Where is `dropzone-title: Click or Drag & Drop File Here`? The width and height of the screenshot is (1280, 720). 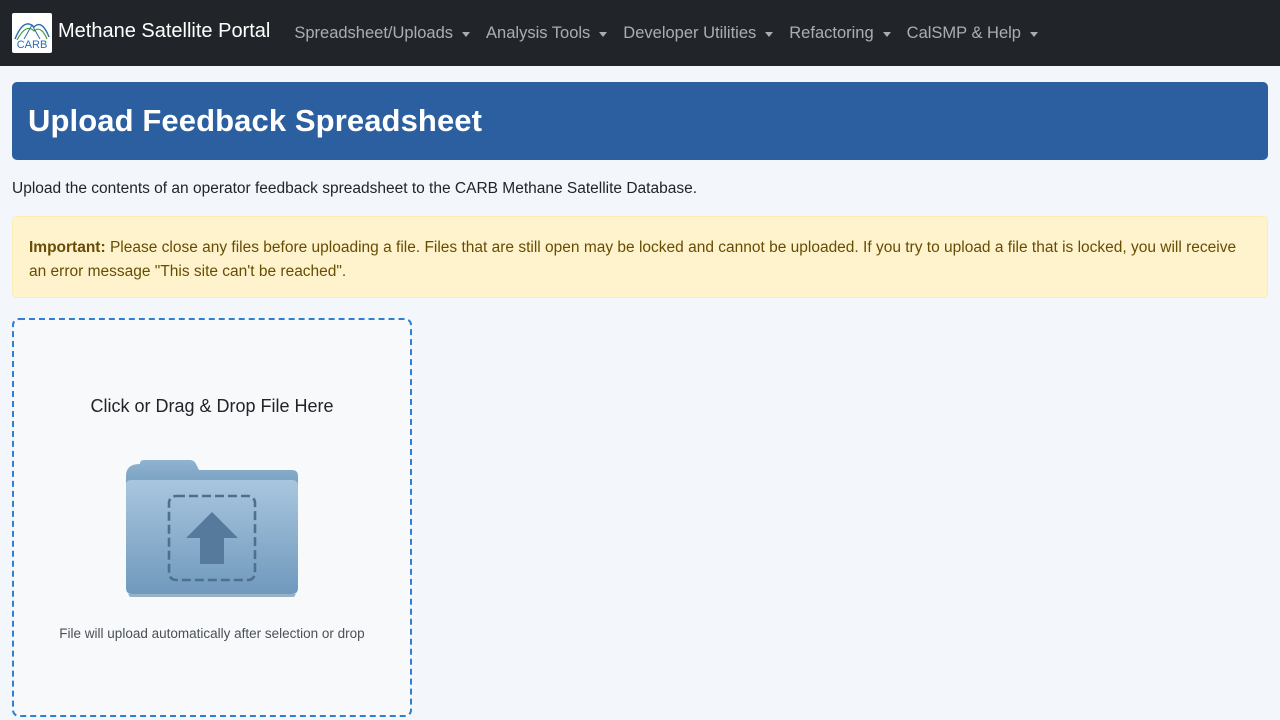
dropzone-title: Click or Drag & Drop File Here is located at coordinates (212, 406).